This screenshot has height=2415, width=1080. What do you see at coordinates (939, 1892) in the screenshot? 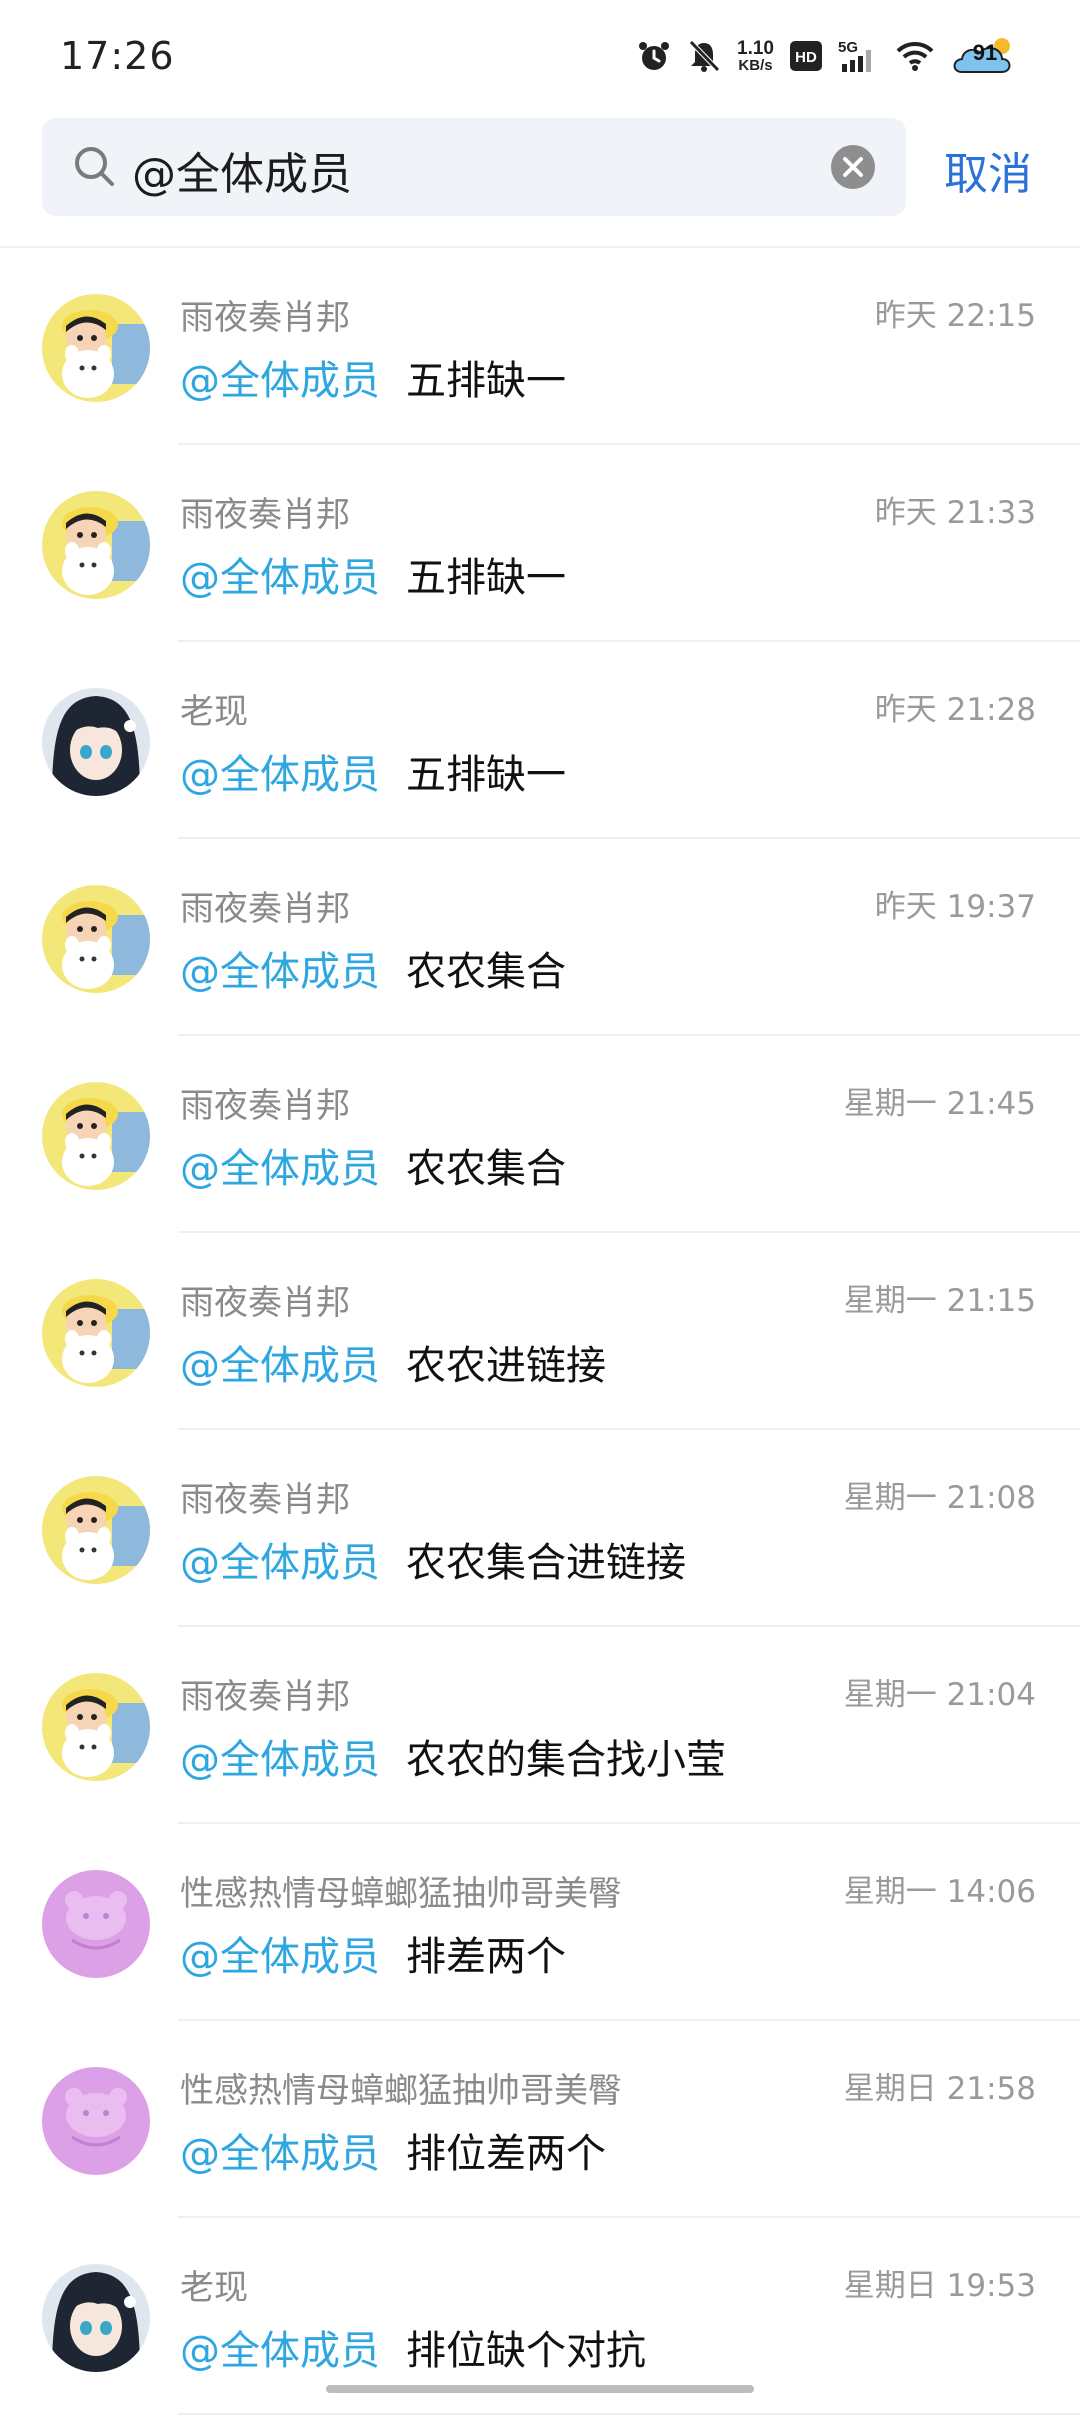
I see `message-time: 星期一 14:06` at bounding box center [939, 1892].